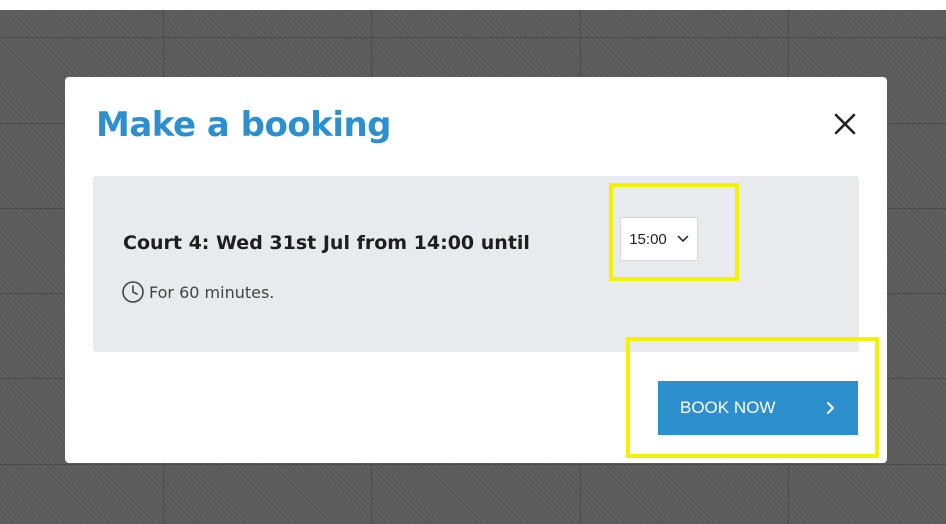  What do you see at coordinates (133, 292) in the screenshot?
I see `clock-icon` at bounding box center [133, 292].